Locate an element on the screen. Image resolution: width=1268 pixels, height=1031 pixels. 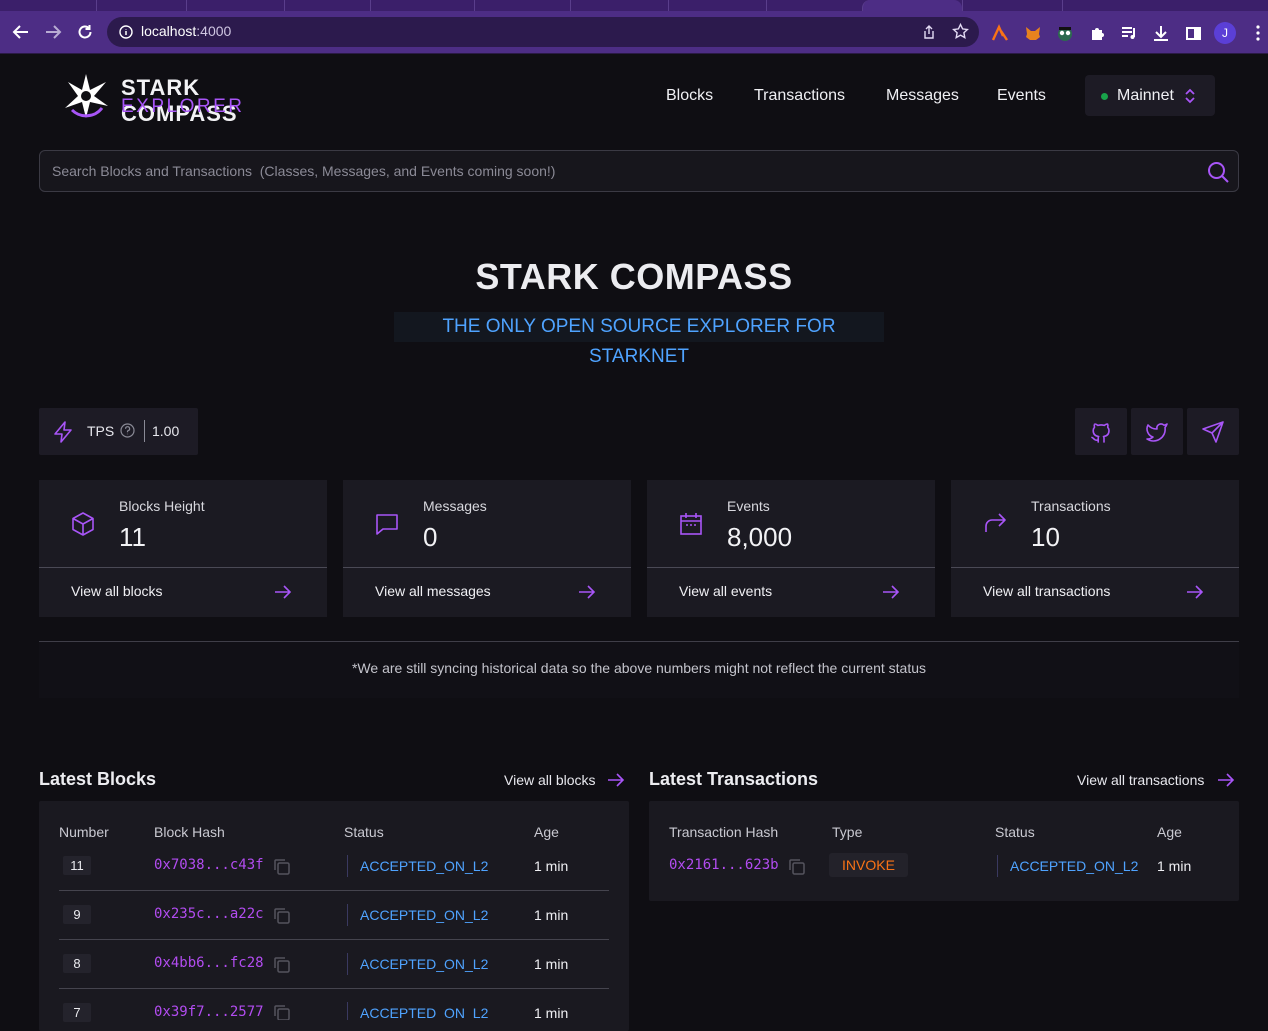
puzzle-icon is located at coordinates (1097, 33).